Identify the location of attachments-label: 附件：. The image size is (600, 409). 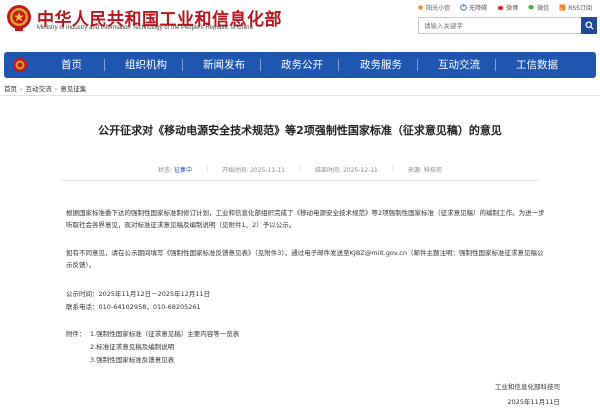
(76, 334).